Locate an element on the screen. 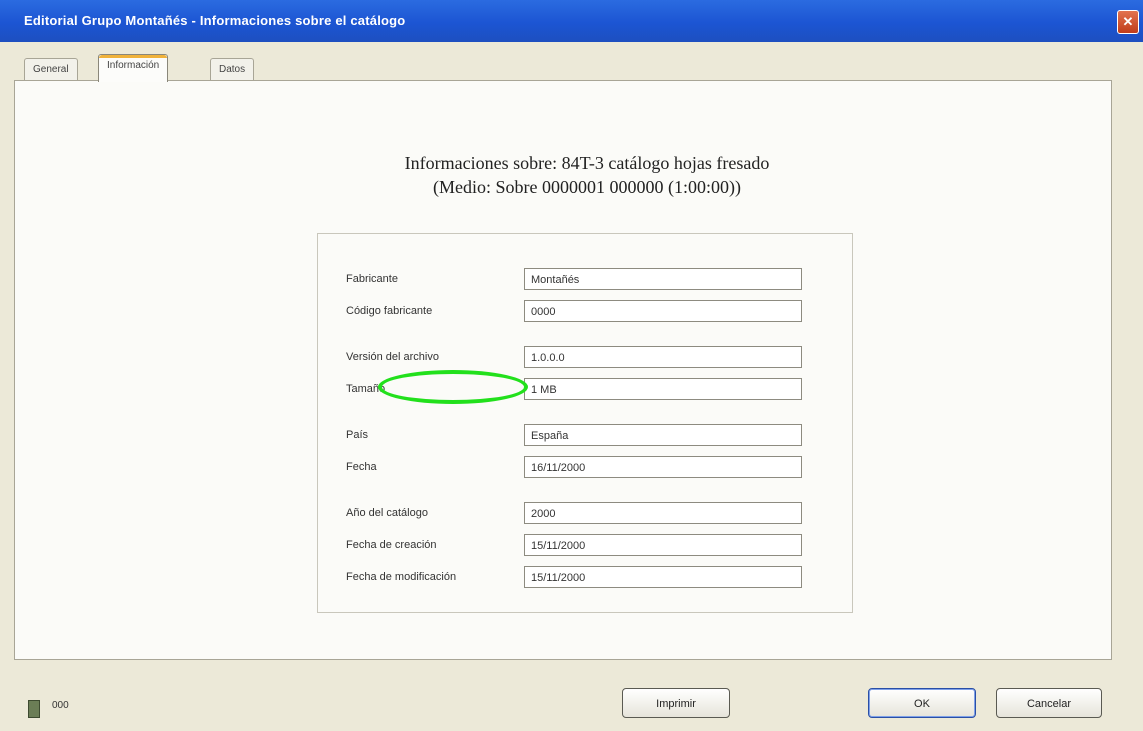 The height and width of the screenshot is (731, 1143). field-value: España is located at coordinates (663, 435).